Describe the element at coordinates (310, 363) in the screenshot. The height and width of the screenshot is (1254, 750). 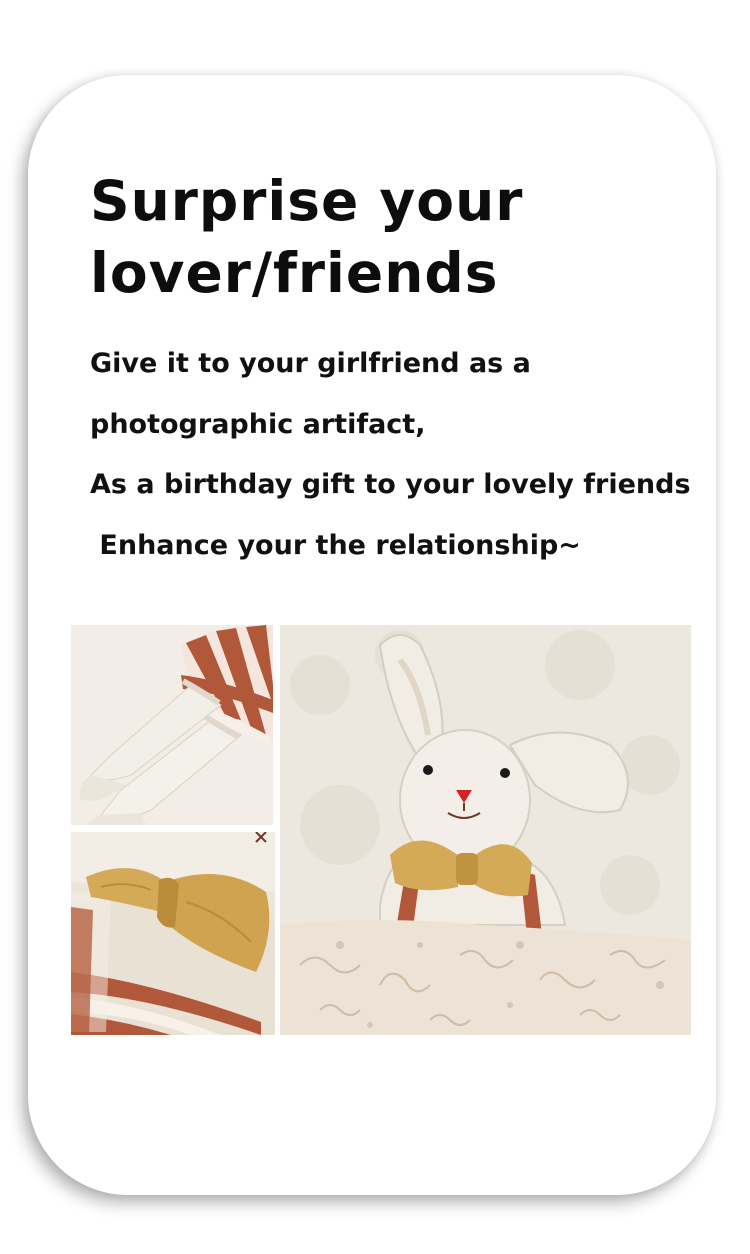
I see `description-line-1: Give it to your girlfriend as a` at that location.